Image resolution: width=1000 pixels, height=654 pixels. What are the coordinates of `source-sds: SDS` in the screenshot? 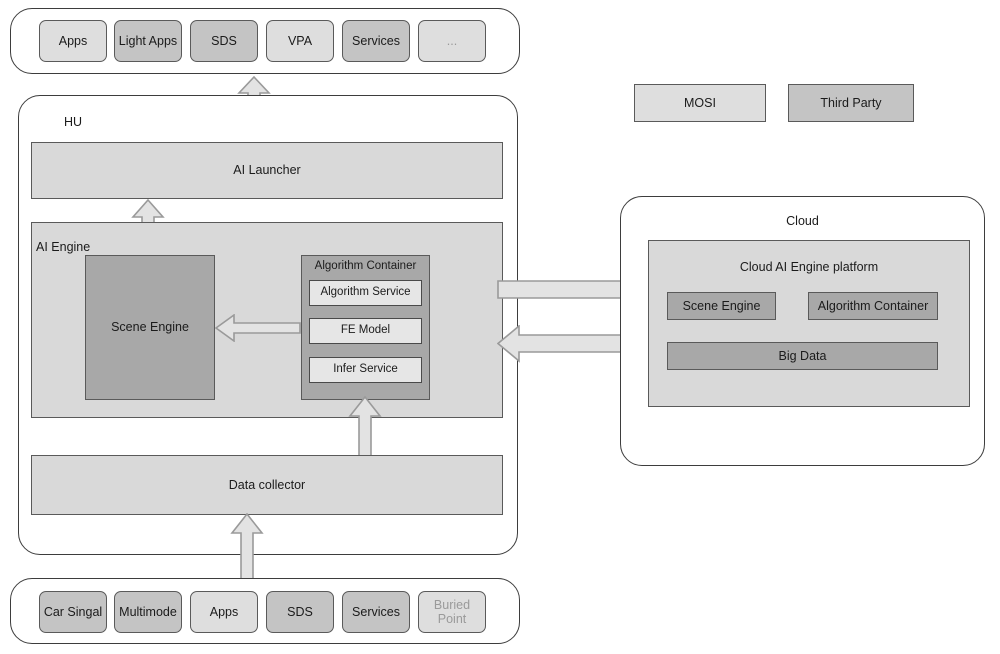 It's located at (300, 612).